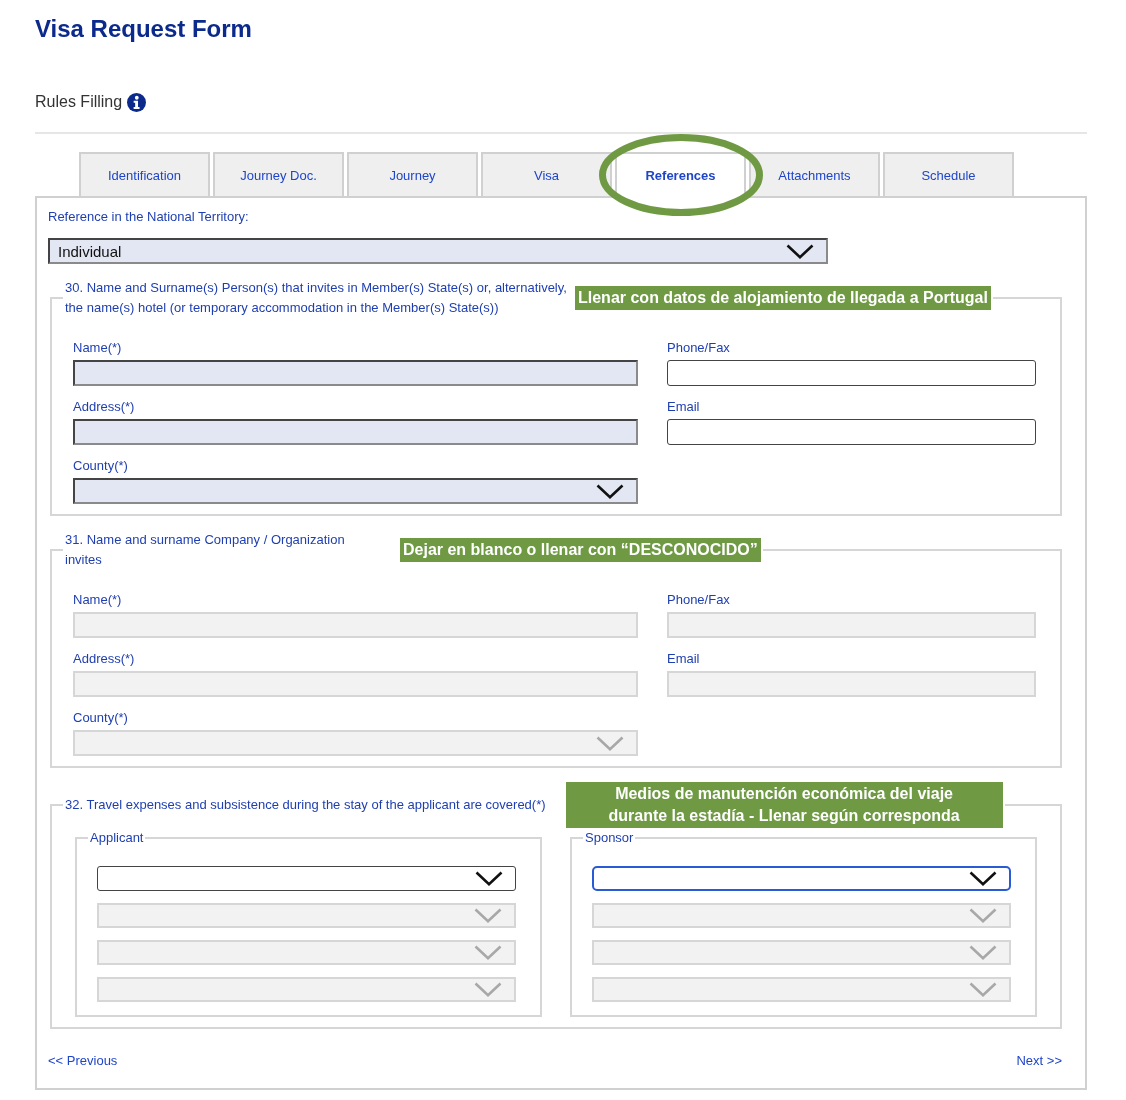 Image resolution: width=1126 pixels, height=1100 pixels. I want to click on tab: Visa, so click(546, 175).